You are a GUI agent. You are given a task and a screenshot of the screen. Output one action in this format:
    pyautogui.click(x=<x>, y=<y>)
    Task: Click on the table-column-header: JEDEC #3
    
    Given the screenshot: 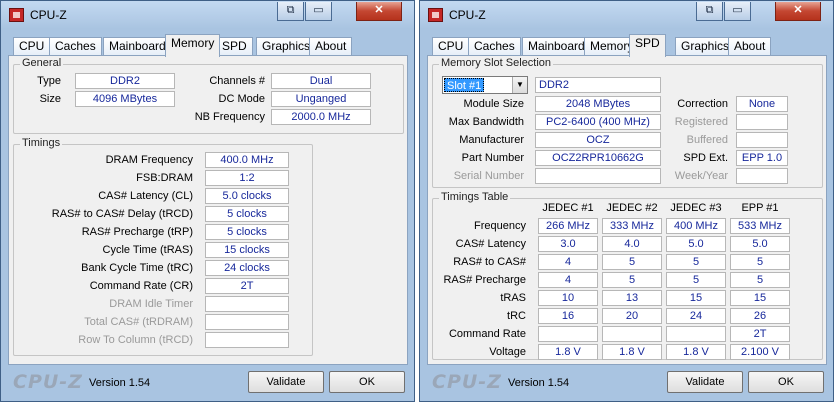 What is the action you would take?
    pyautogui.click(x=696, y=208)
    